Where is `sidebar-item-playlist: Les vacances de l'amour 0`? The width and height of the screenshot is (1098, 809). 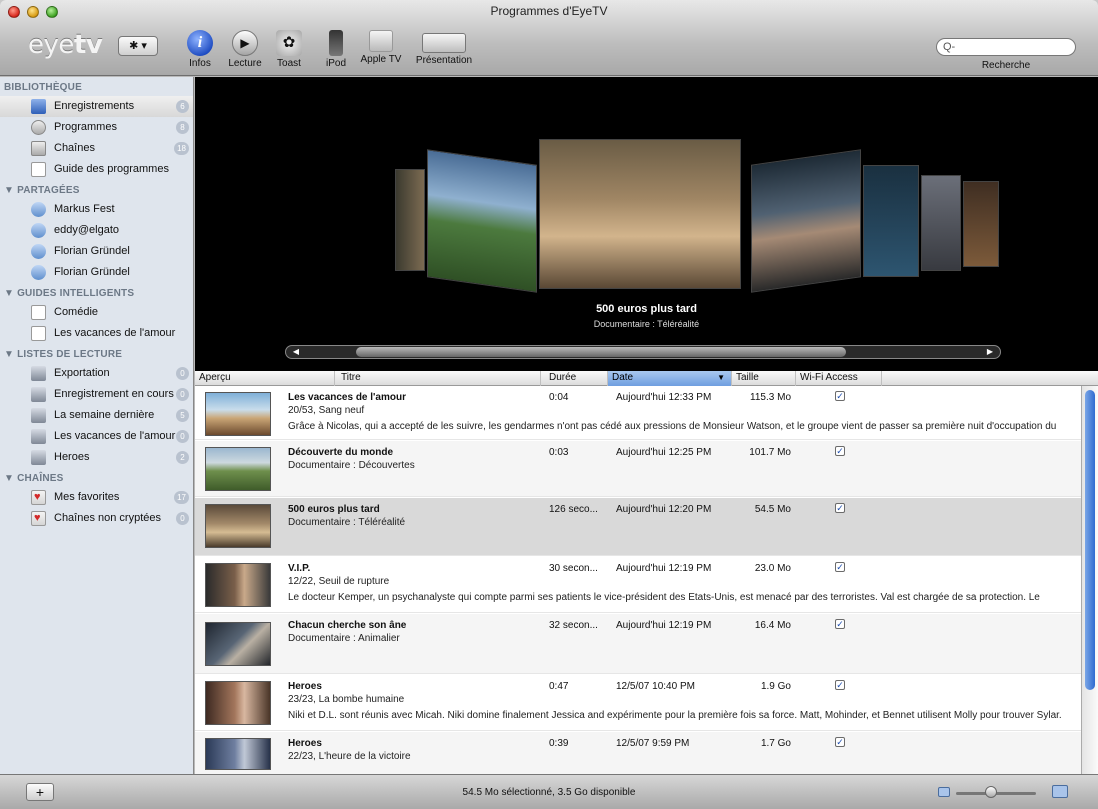
sidebar-item-playlist: Les vacances de l'amour 0 is located at coordinates (96, 436).